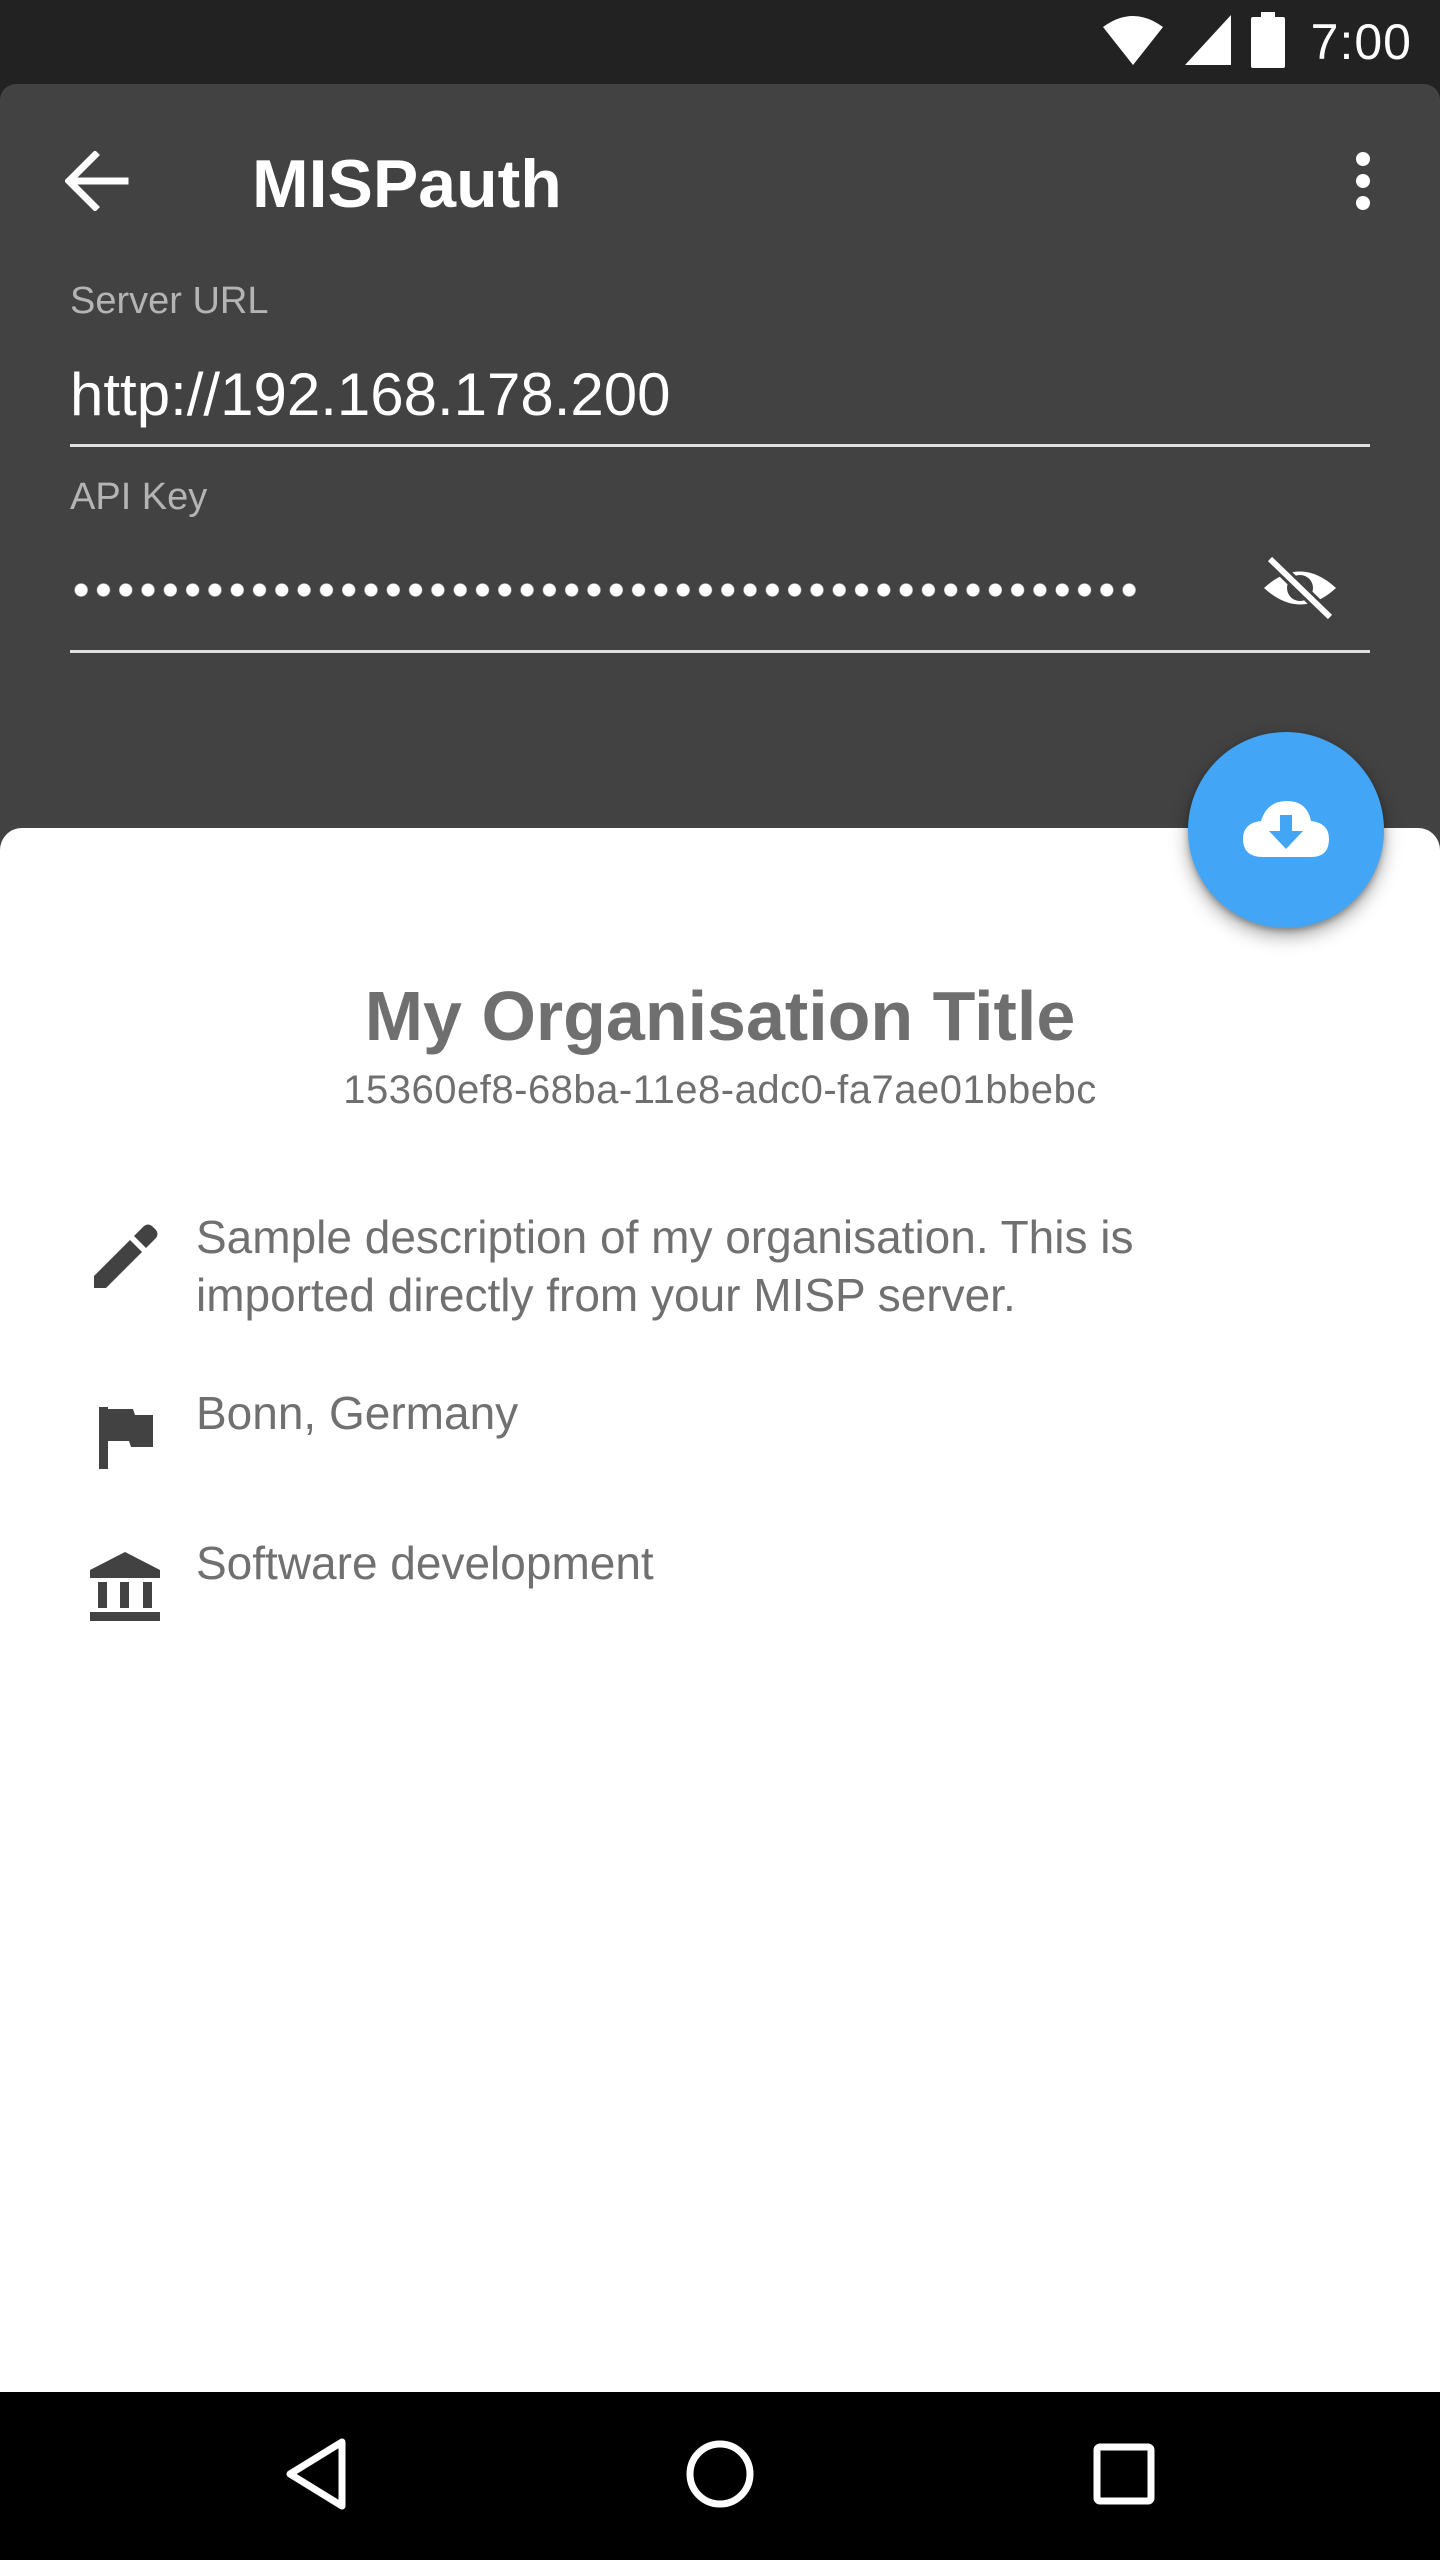 This screenshot has width=1440, height=2560. I want to click on nav-back-icon, so click(316, 2476).